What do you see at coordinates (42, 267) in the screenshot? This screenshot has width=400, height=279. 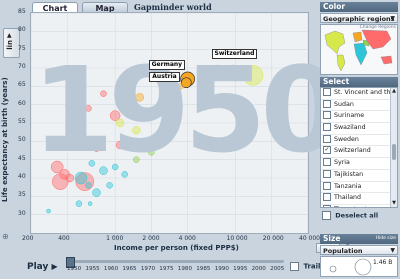 I see `play-button: Play ▶` at bounding box center [42, 267].